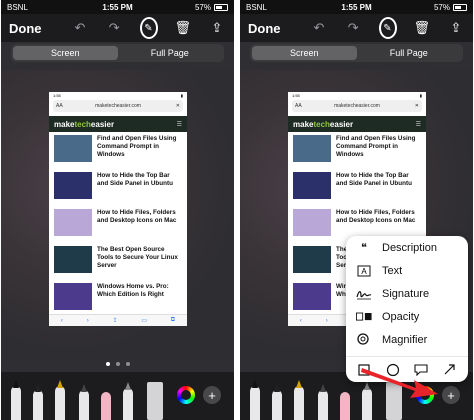 Image resolution: width=474 pixels, height=420 pixels. Describe the element at coordinates (450, 370) in the screenshot. I see `arrow-shape-icon` at that location.